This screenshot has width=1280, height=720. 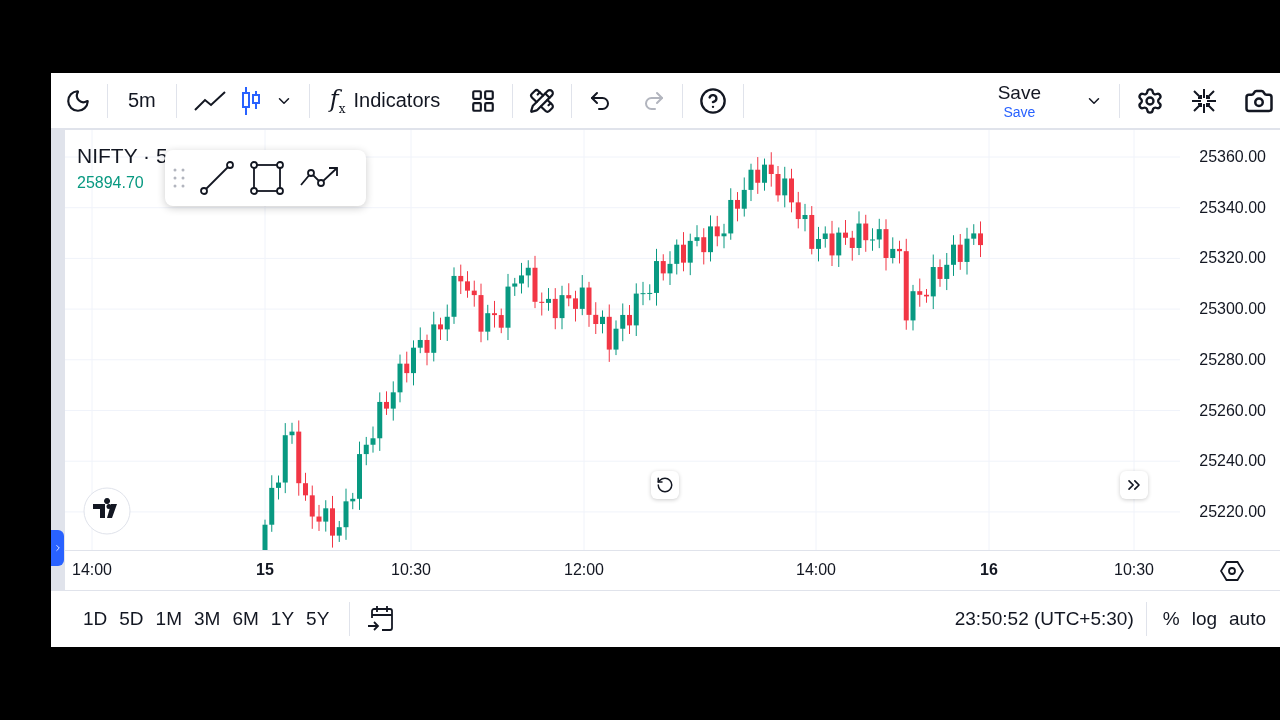 What do you see at coordinates (1019, 100) in the screenshot?
I see `save-button: Save Save` at bounding box center [1019, 100].